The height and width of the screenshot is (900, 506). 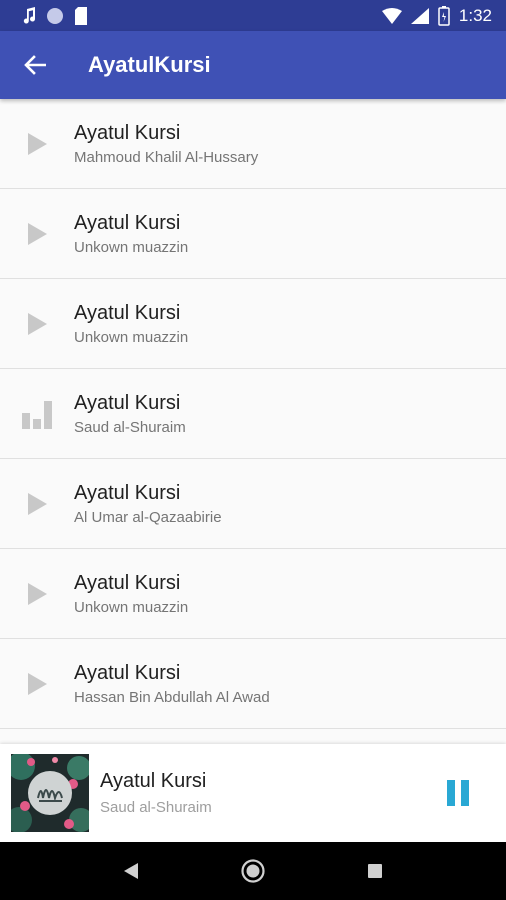 I want to click on nav-back-button, so click(x=131, y=871).